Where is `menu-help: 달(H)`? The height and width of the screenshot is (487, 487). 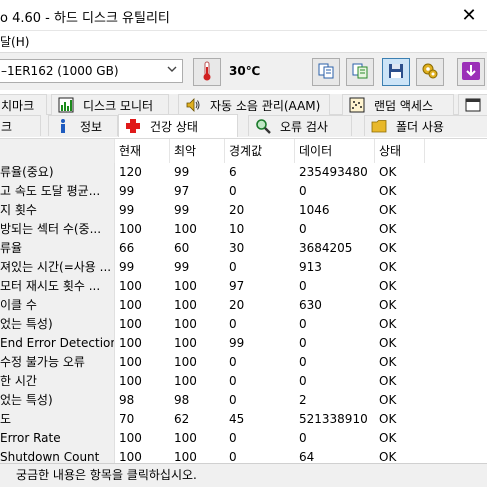
menu-help: 달(H) is located at coordinates (14, 41).